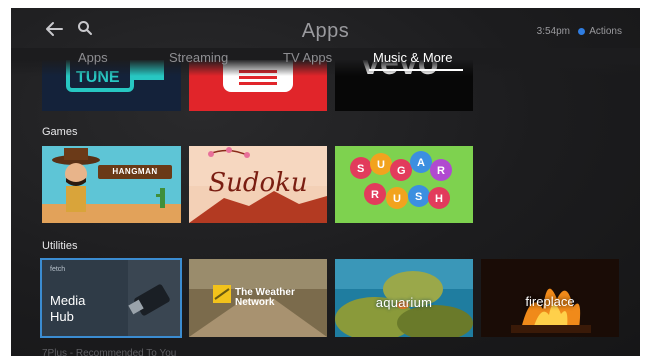  I want to click on hangman-logo: HANGMAN, so click(135, 172).